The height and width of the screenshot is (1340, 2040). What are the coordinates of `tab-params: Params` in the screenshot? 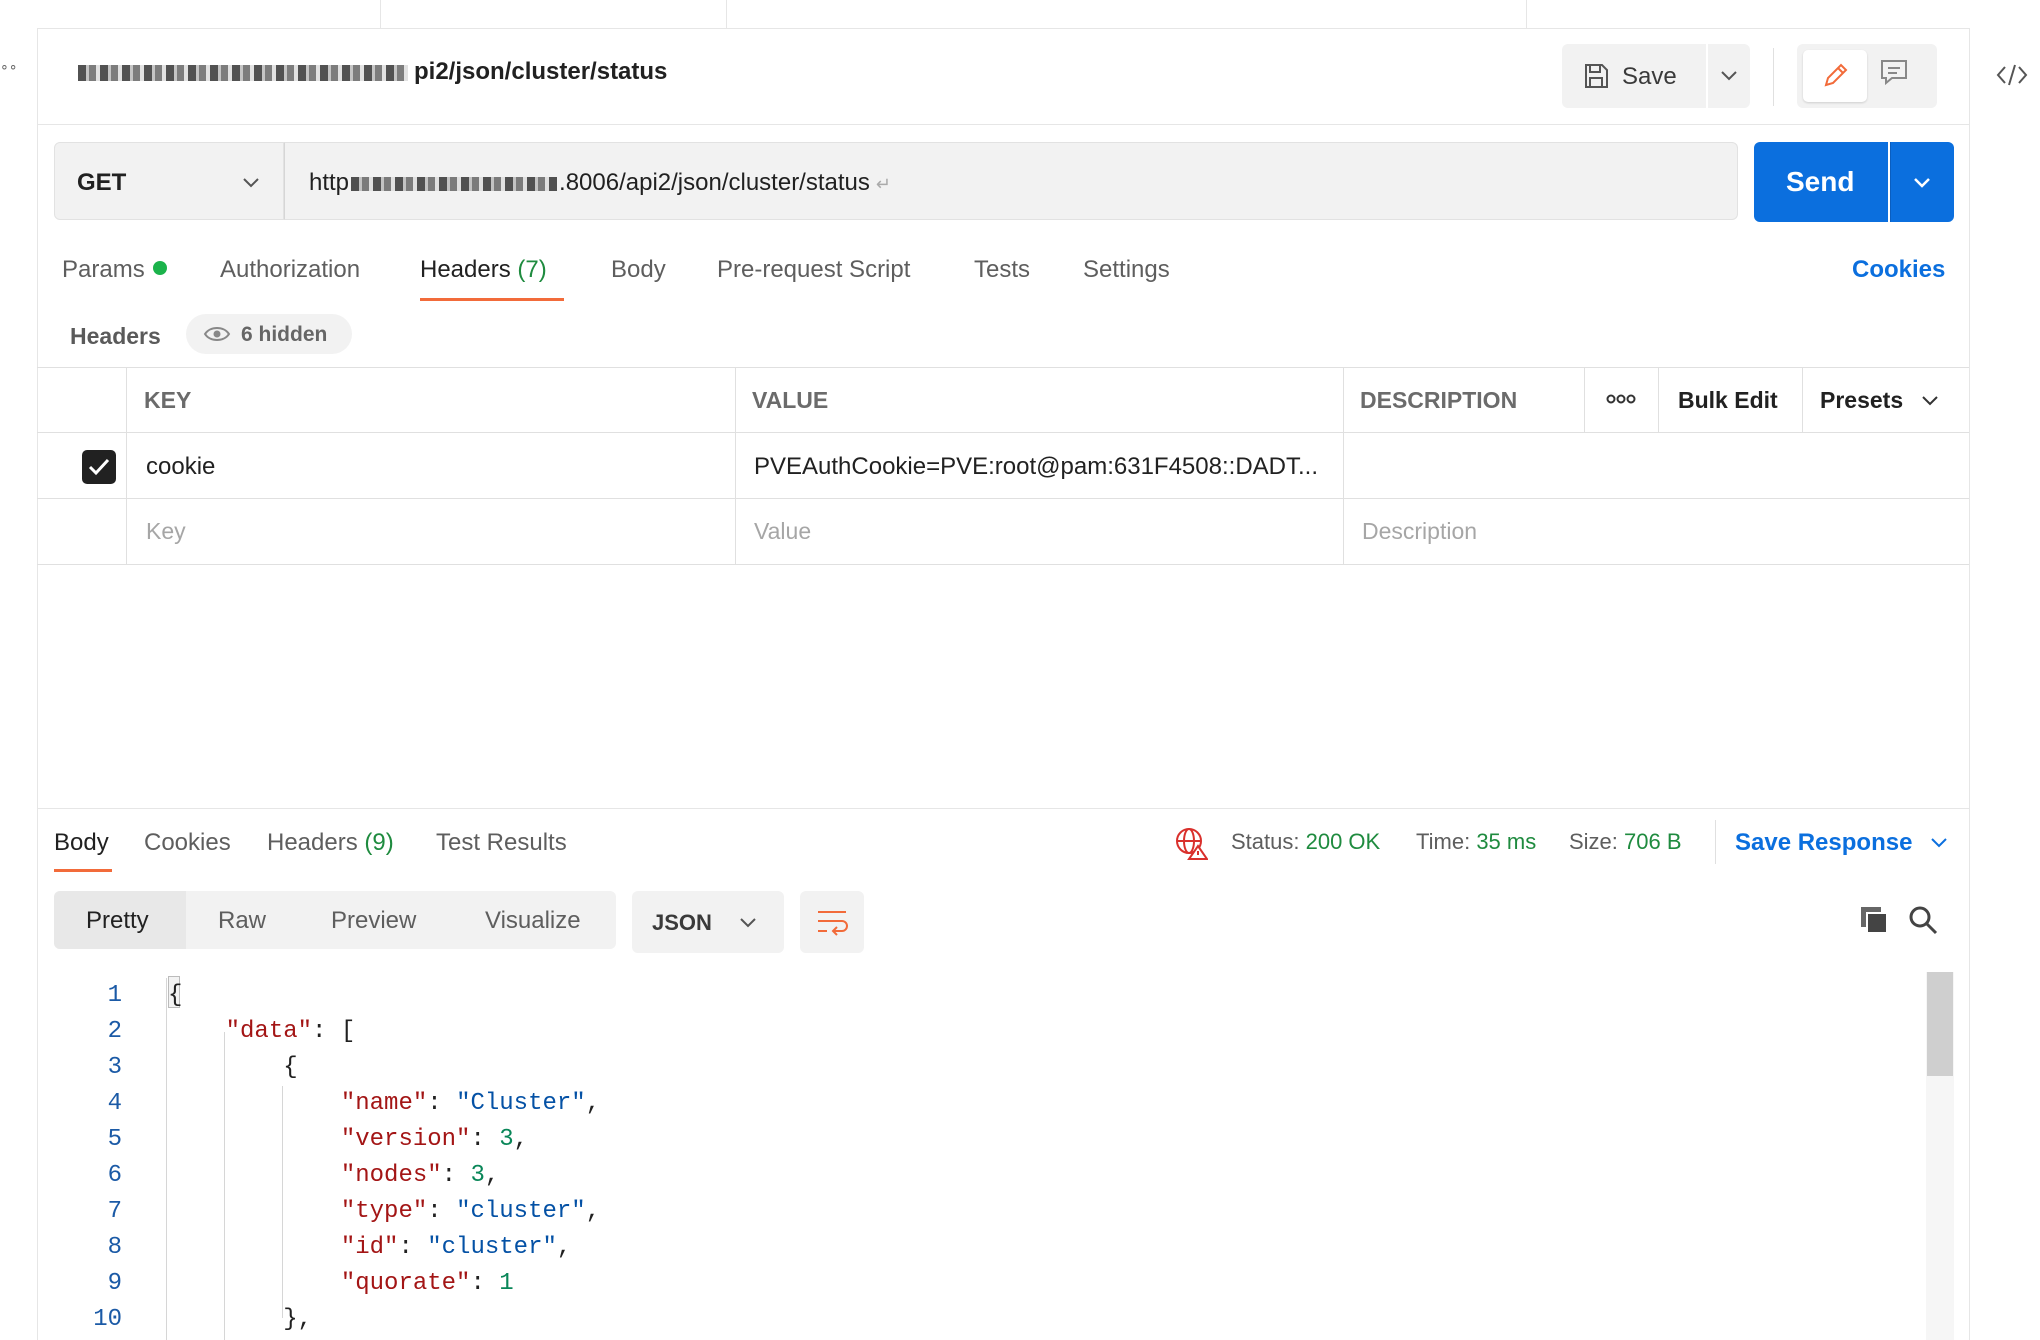 It's located at (114, 270).